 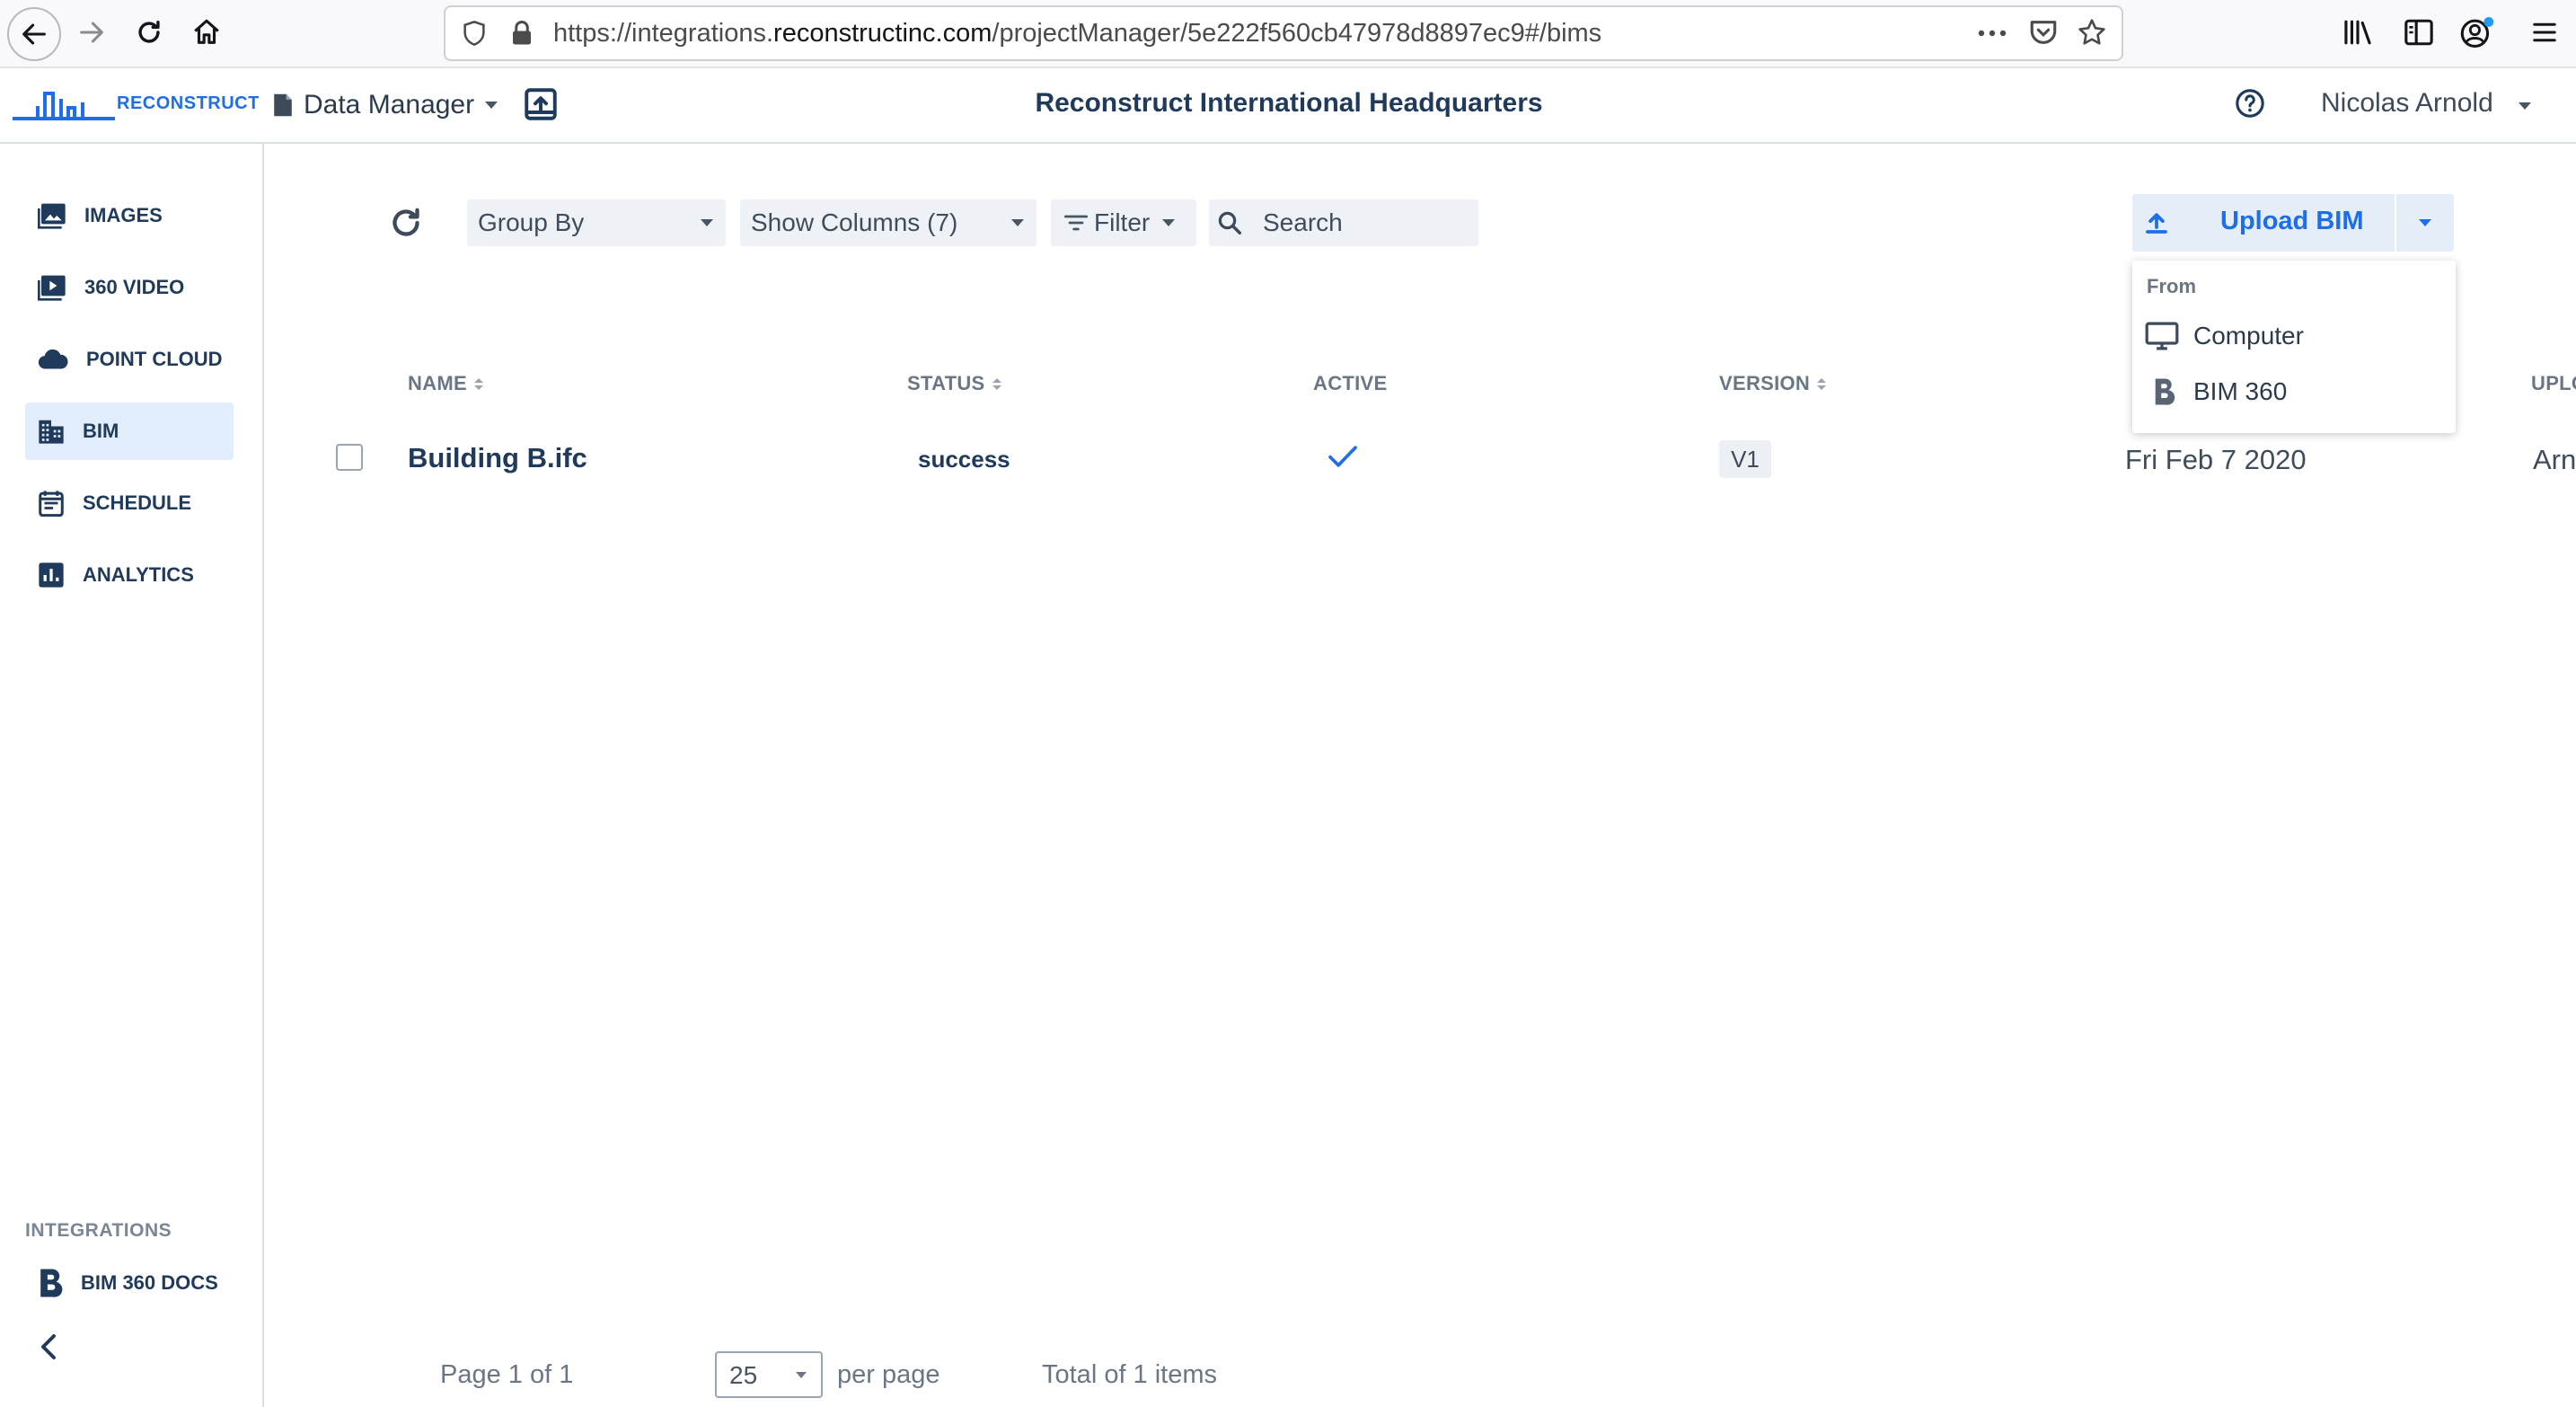 I want to click on data-manager-dropdown: Data Manager, so click(x=385, y=105).